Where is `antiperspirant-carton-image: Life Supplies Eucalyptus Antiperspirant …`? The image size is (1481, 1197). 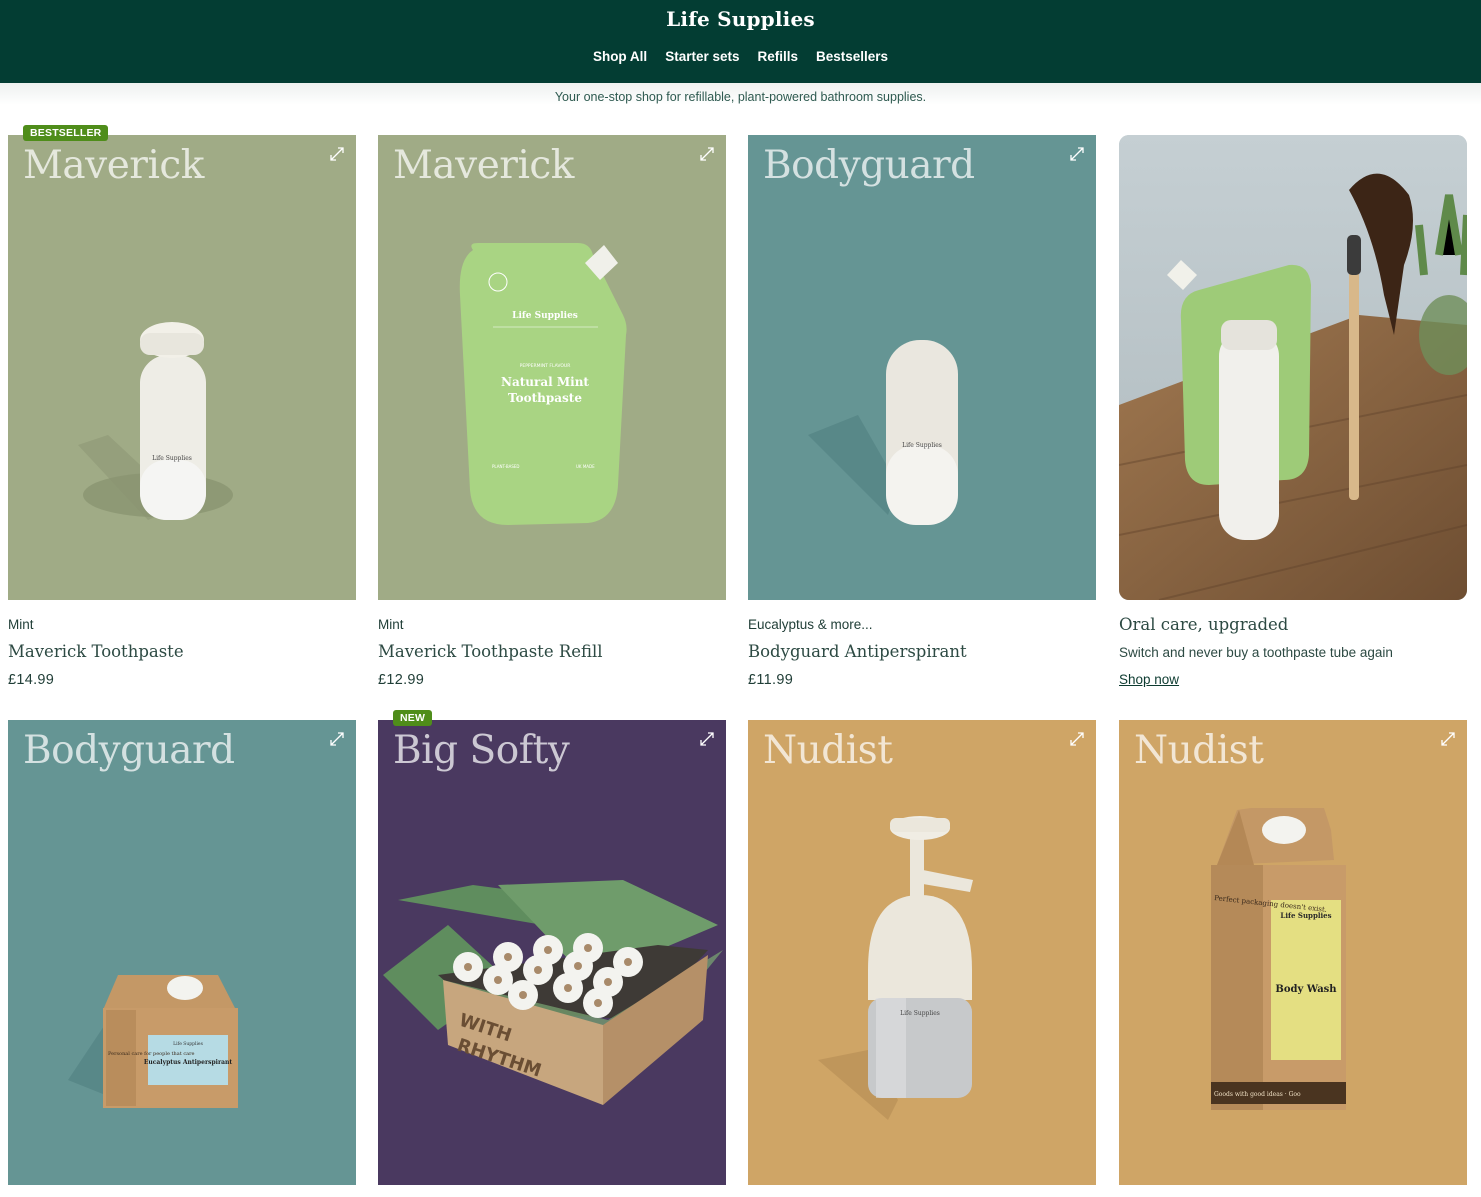 antiperspirant-carton-image: Life Supplies Eucalyptus Antiperspirant … is located at coordinates (153, 1041).